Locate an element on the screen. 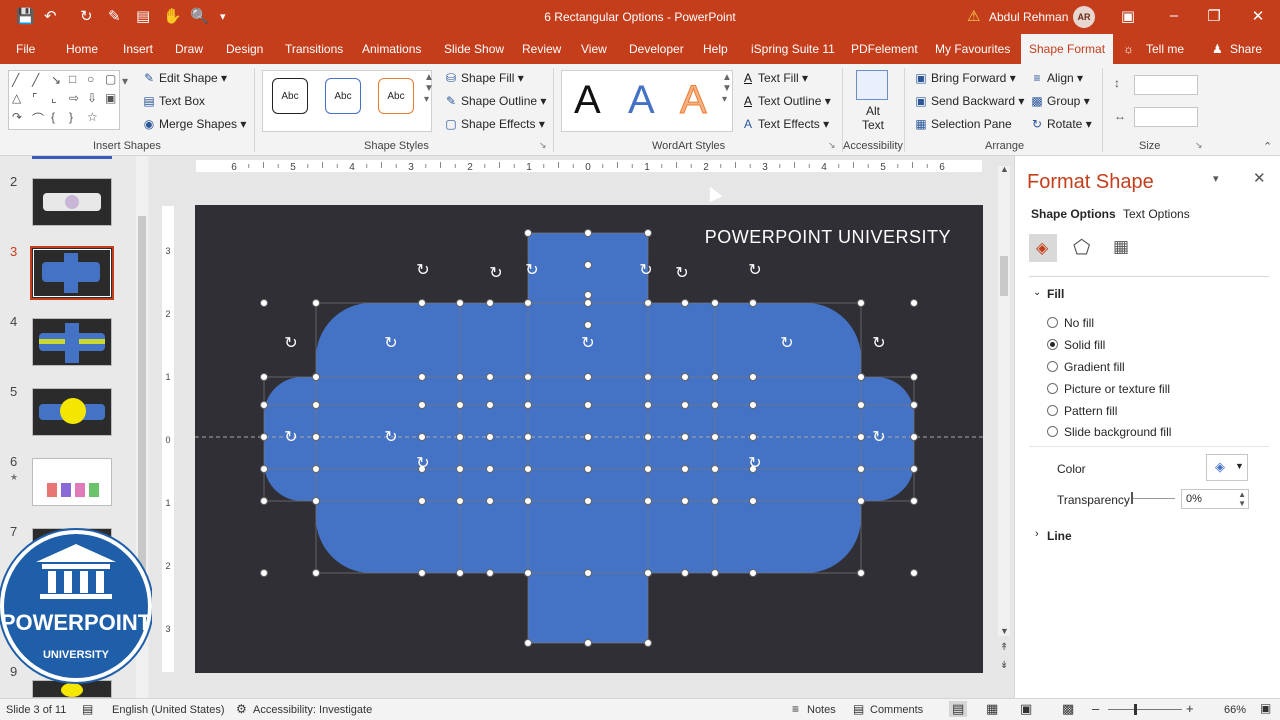 This screenshot has width=1280, height=720. style-black-outline: Abc is located at coordinates (290, 96).